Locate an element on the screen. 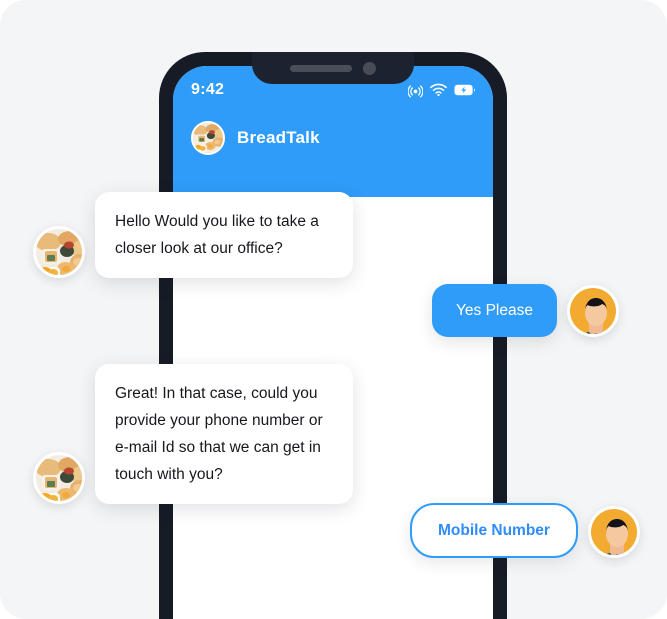  phone-notch is located at coordinates (333, 68).